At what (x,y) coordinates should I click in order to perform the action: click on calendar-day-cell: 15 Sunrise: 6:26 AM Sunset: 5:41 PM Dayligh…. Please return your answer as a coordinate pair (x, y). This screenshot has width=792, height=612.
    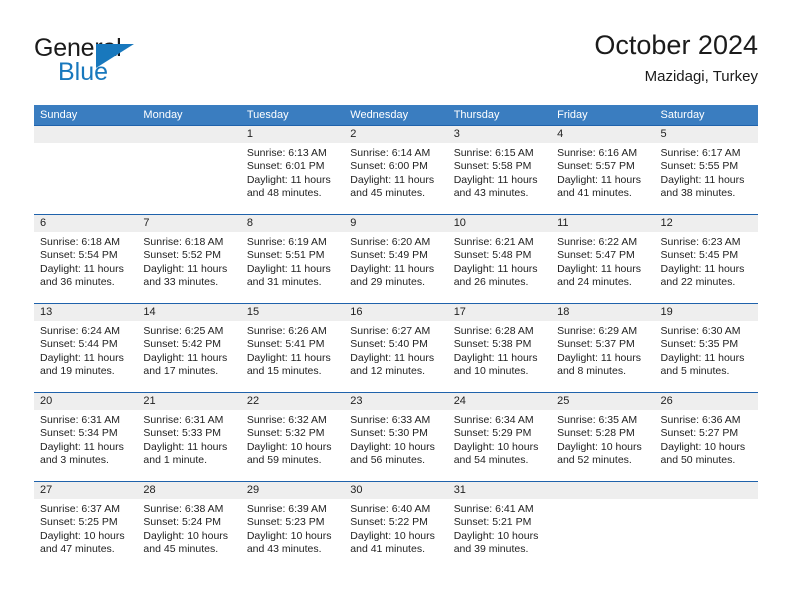
    Looking at the image, I should click on (292, 348).